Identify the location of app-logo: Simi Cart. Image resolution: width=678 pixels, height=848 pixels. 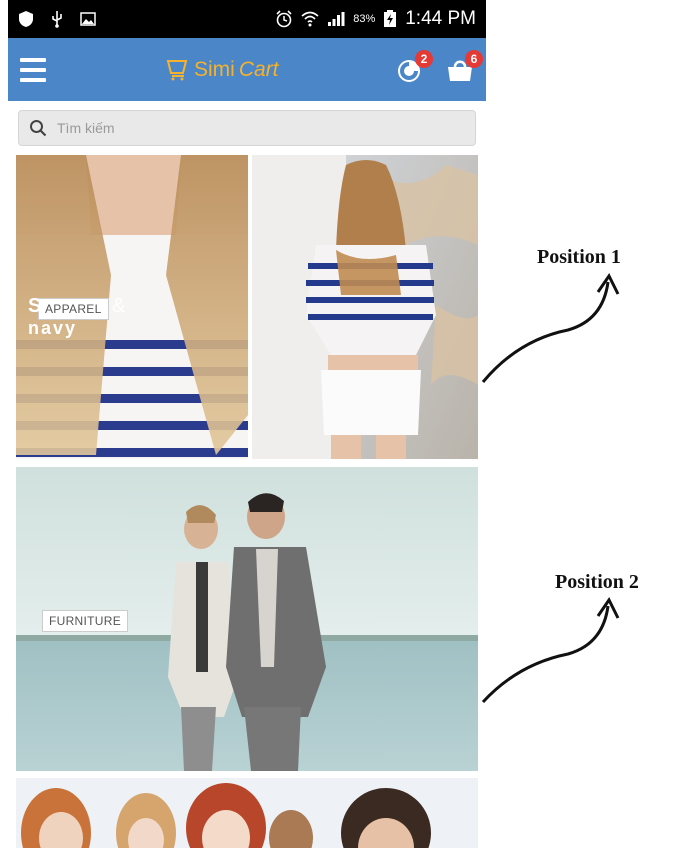
(222, 70).